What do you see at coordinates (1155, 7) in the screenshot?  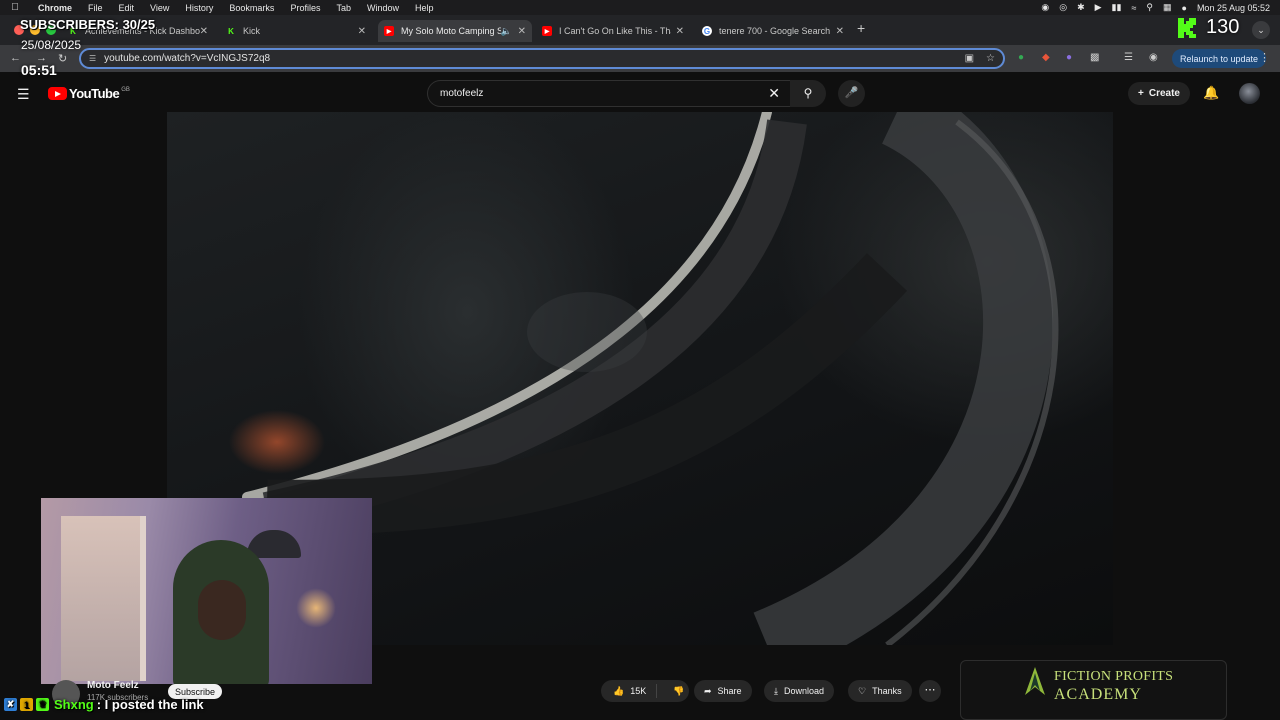 I see `menubar-status-area: ◉ ◎ ✱ ▶ ▮▮ ≈ ⚲ ▦ ● Mon 25 Aug 05:52` at bounding box center [1155, 7].